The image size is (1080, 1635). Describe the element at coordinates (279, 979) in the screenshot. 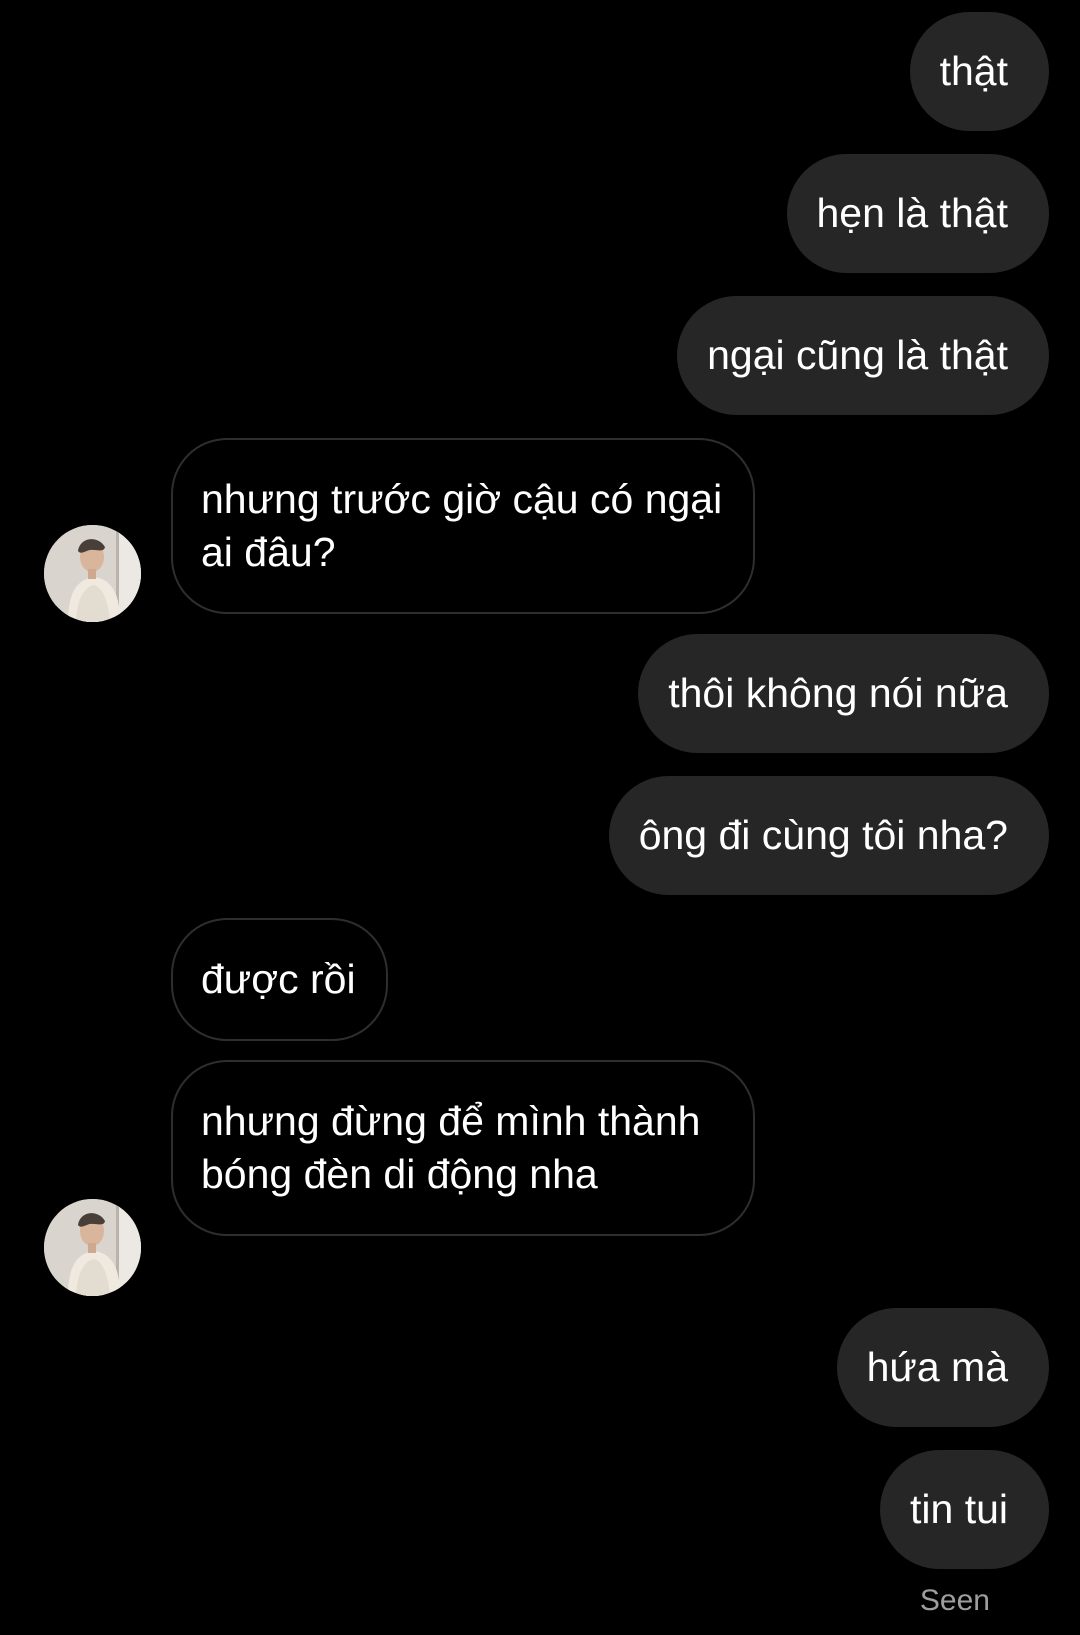

I see `received-message-bubble: được rồi` at that location.